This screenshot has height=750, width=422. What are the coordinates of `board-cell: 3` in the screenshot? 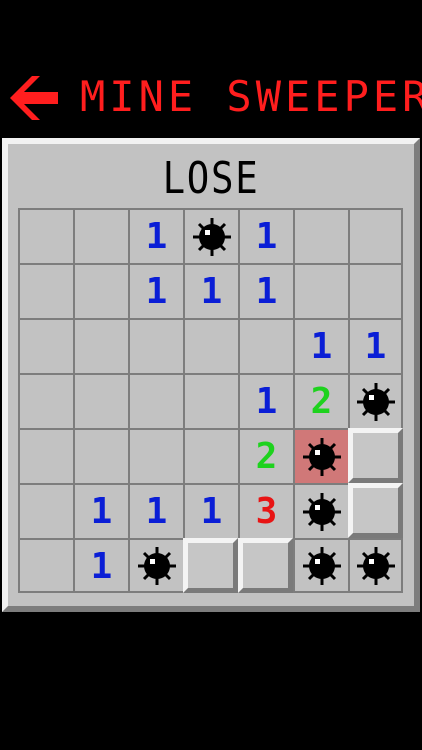 It's located at (265, 510).